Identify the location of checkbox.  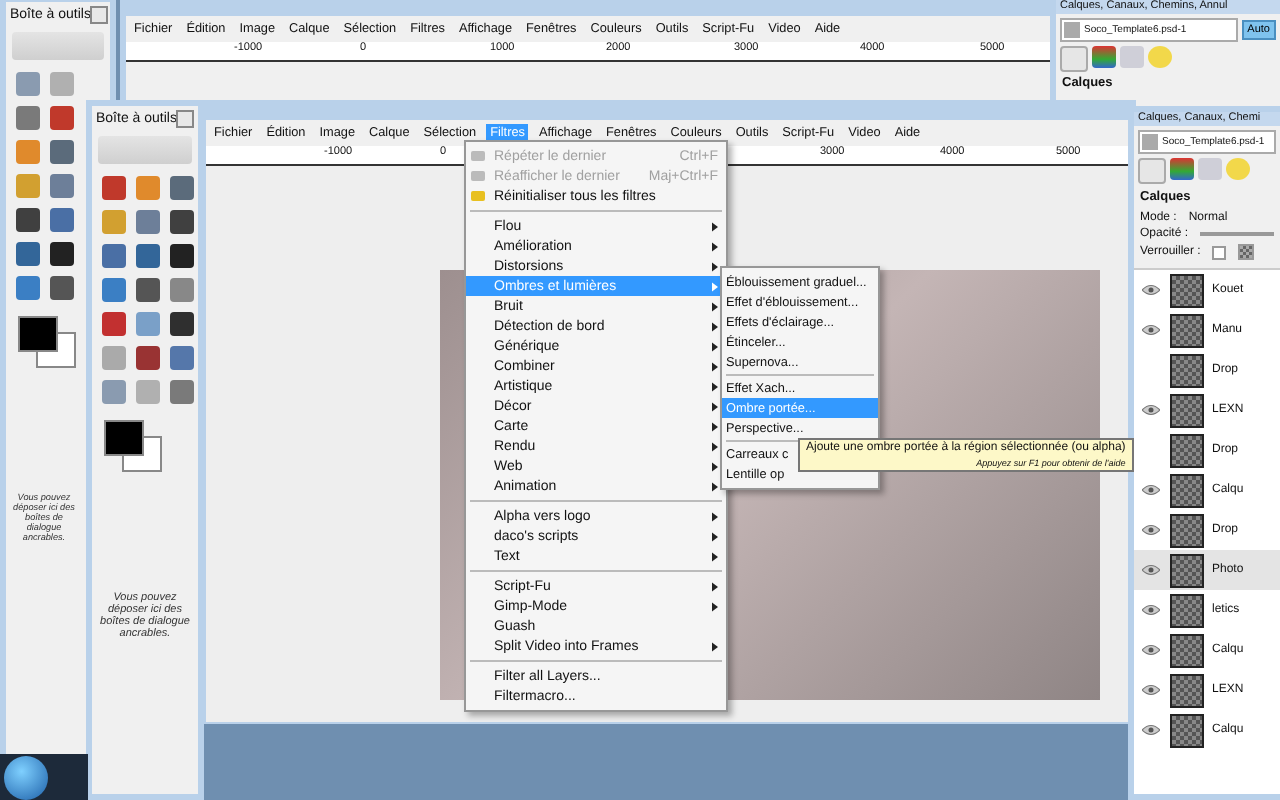
(1219, 252).